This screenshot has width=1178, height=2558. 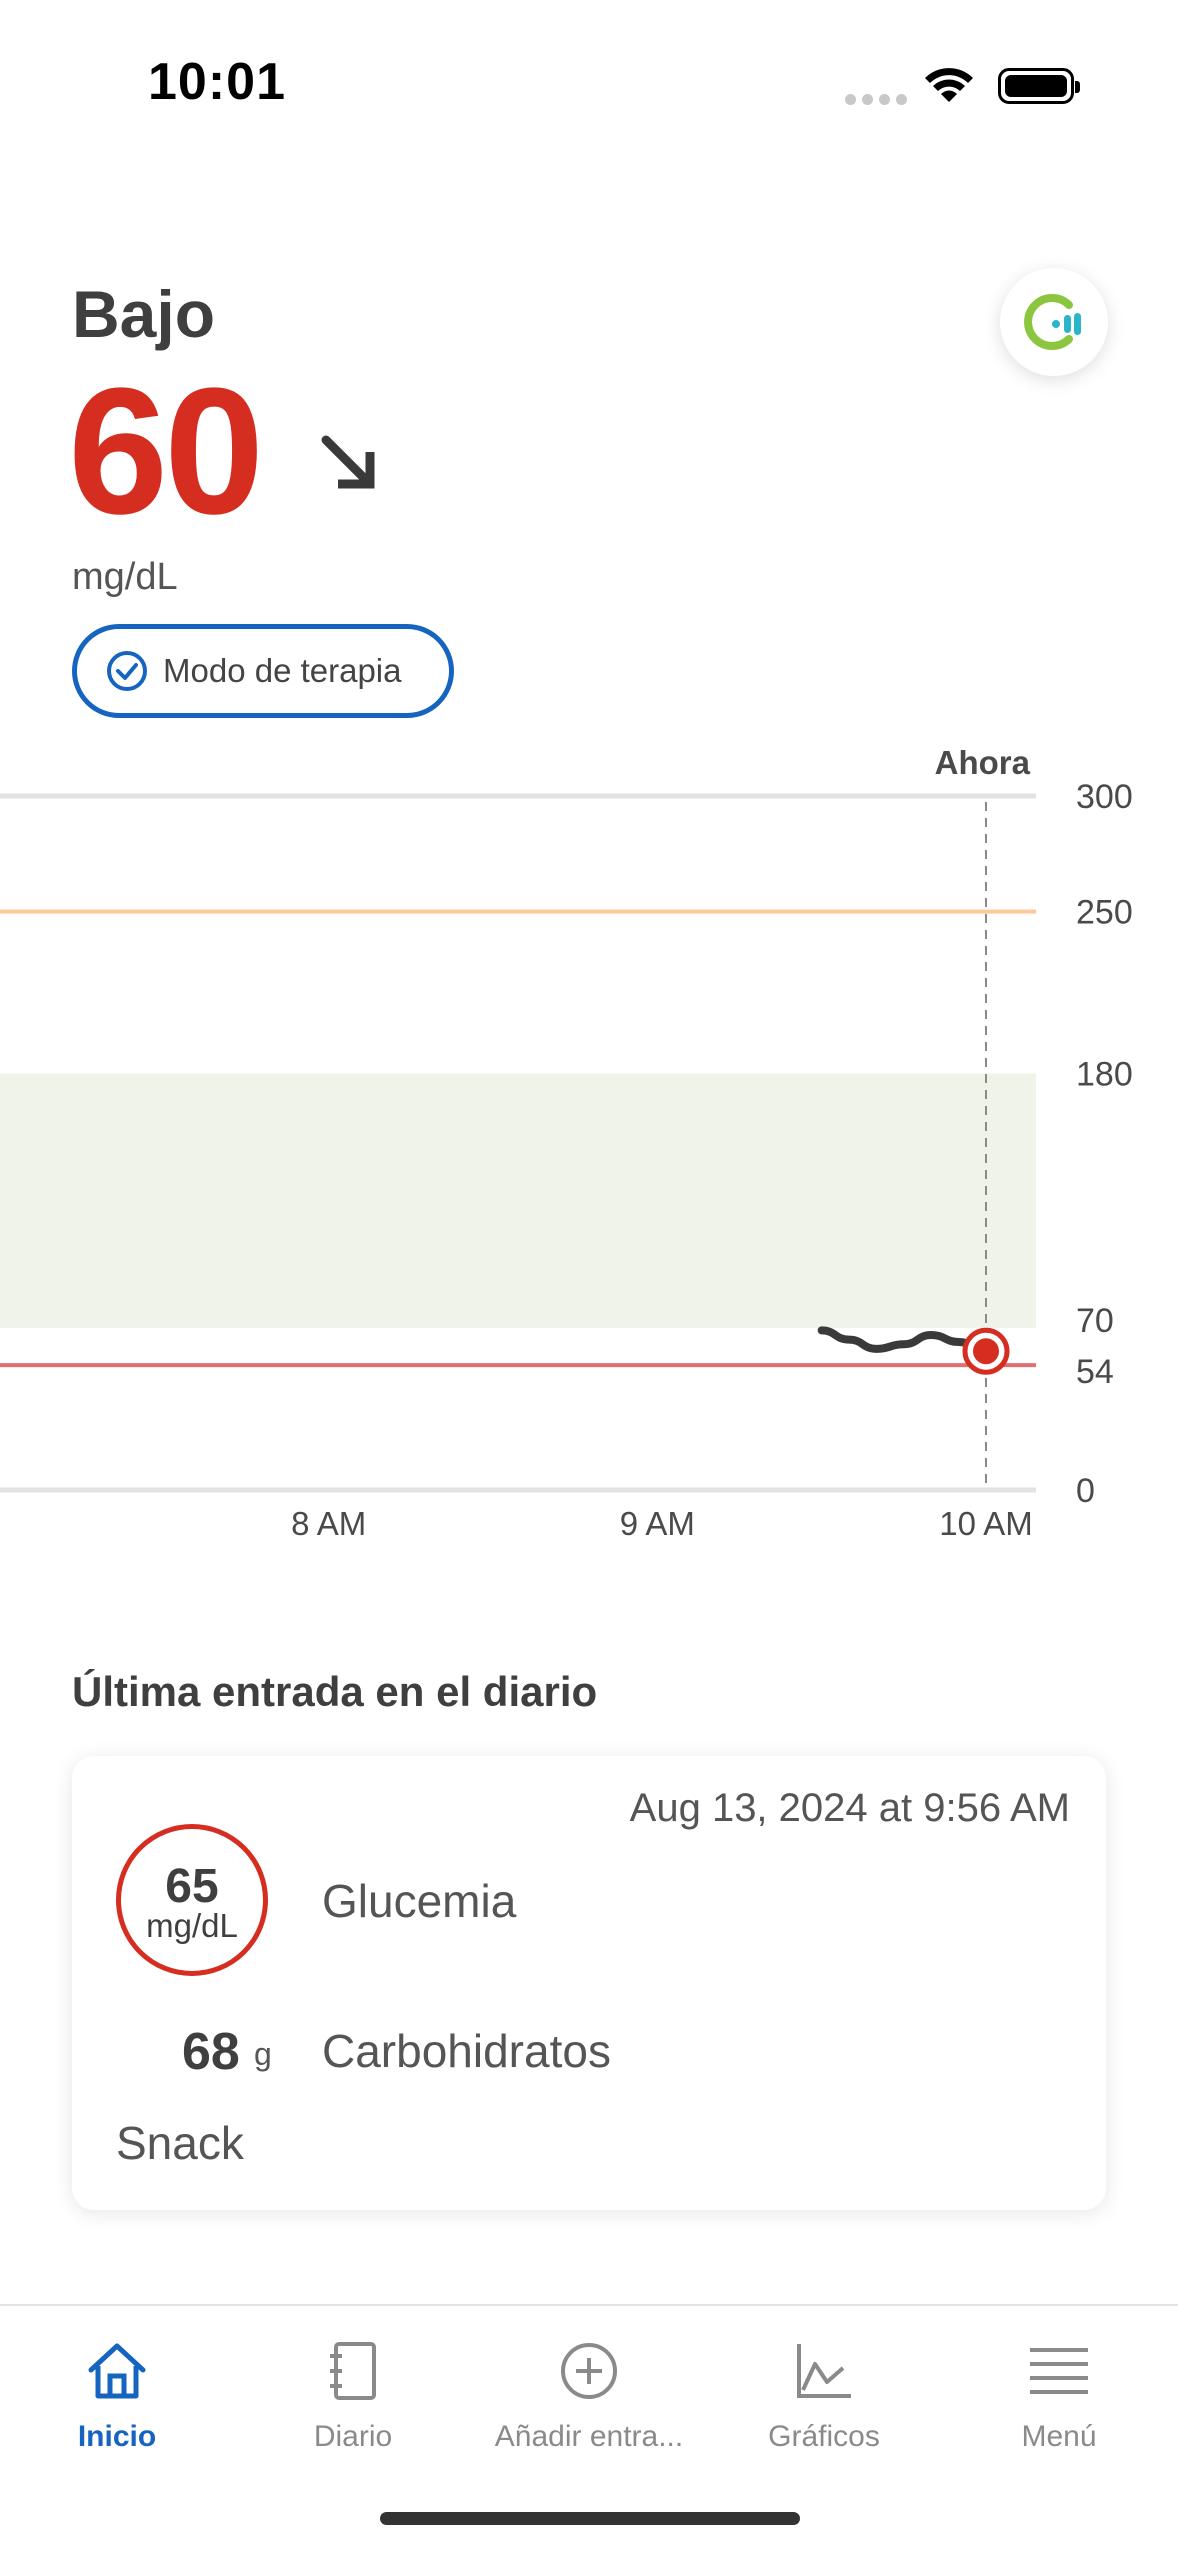 What do you see at coordinates (949, 86) in the screenshot?
I see `wifi-icon` at bounding box center [949, 86].